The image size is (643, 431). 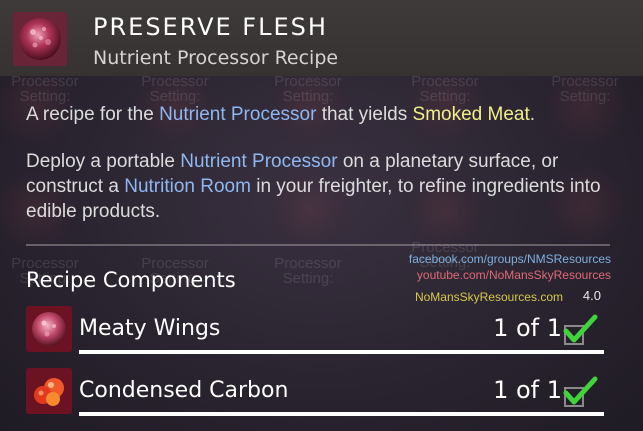 I want to click on preserve-flesh-item-icon, so click(x=40, y=39).